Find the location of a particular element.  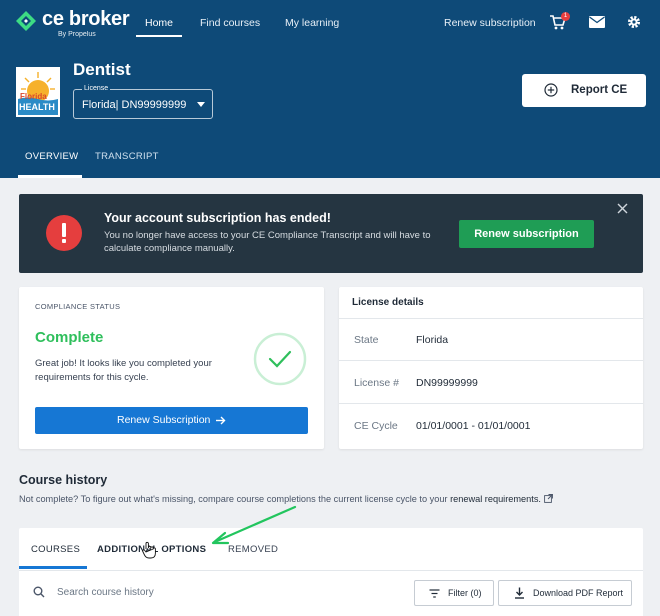

arrow-right-icon is located at coordinates (221, 420).